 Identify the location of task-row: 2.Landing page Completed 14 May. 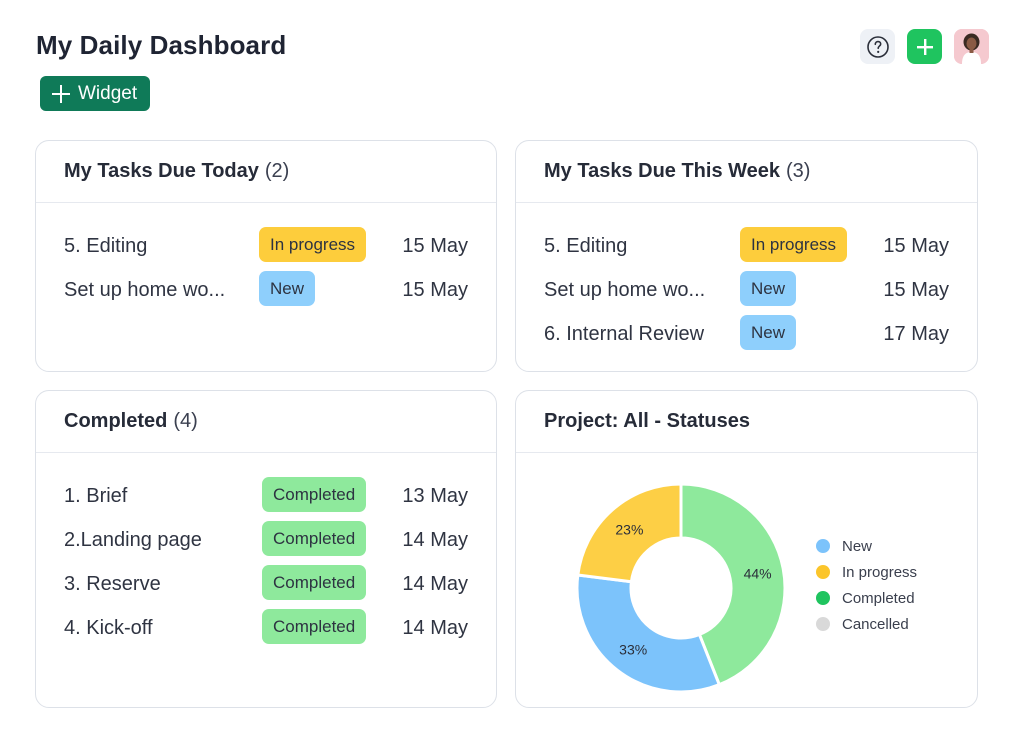
(266, 539).